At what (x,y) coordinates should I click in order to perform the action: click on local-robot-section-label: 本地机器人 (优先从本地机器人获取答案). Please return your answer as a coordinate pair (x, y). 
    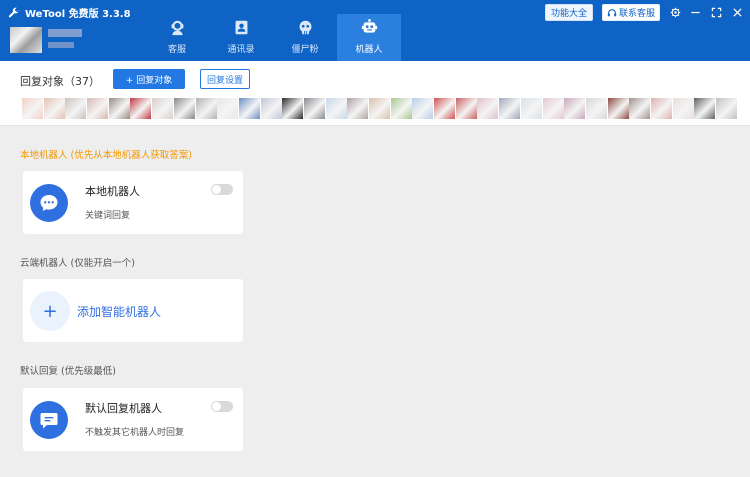
    Looking at the image, I should click on (106, 155).